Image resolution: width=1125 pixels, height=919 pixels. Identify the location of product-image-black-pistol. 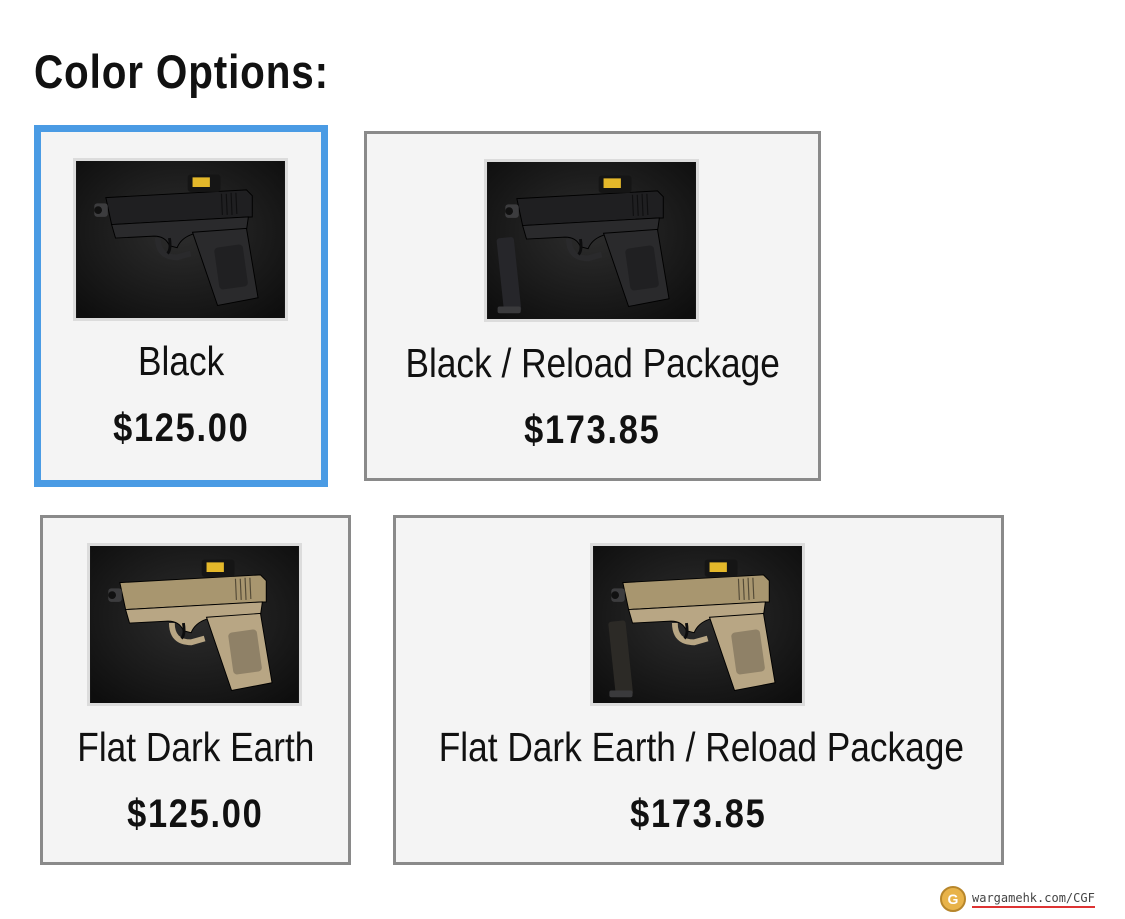
(180, 239).